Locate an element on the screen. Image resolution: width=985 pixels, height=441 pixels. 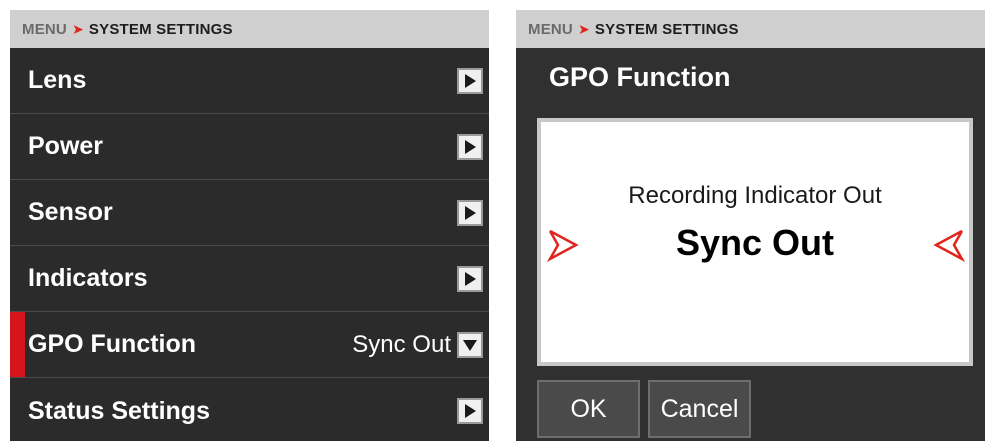
settings-item-label: Status Settings is located at coordinates (119, 410).